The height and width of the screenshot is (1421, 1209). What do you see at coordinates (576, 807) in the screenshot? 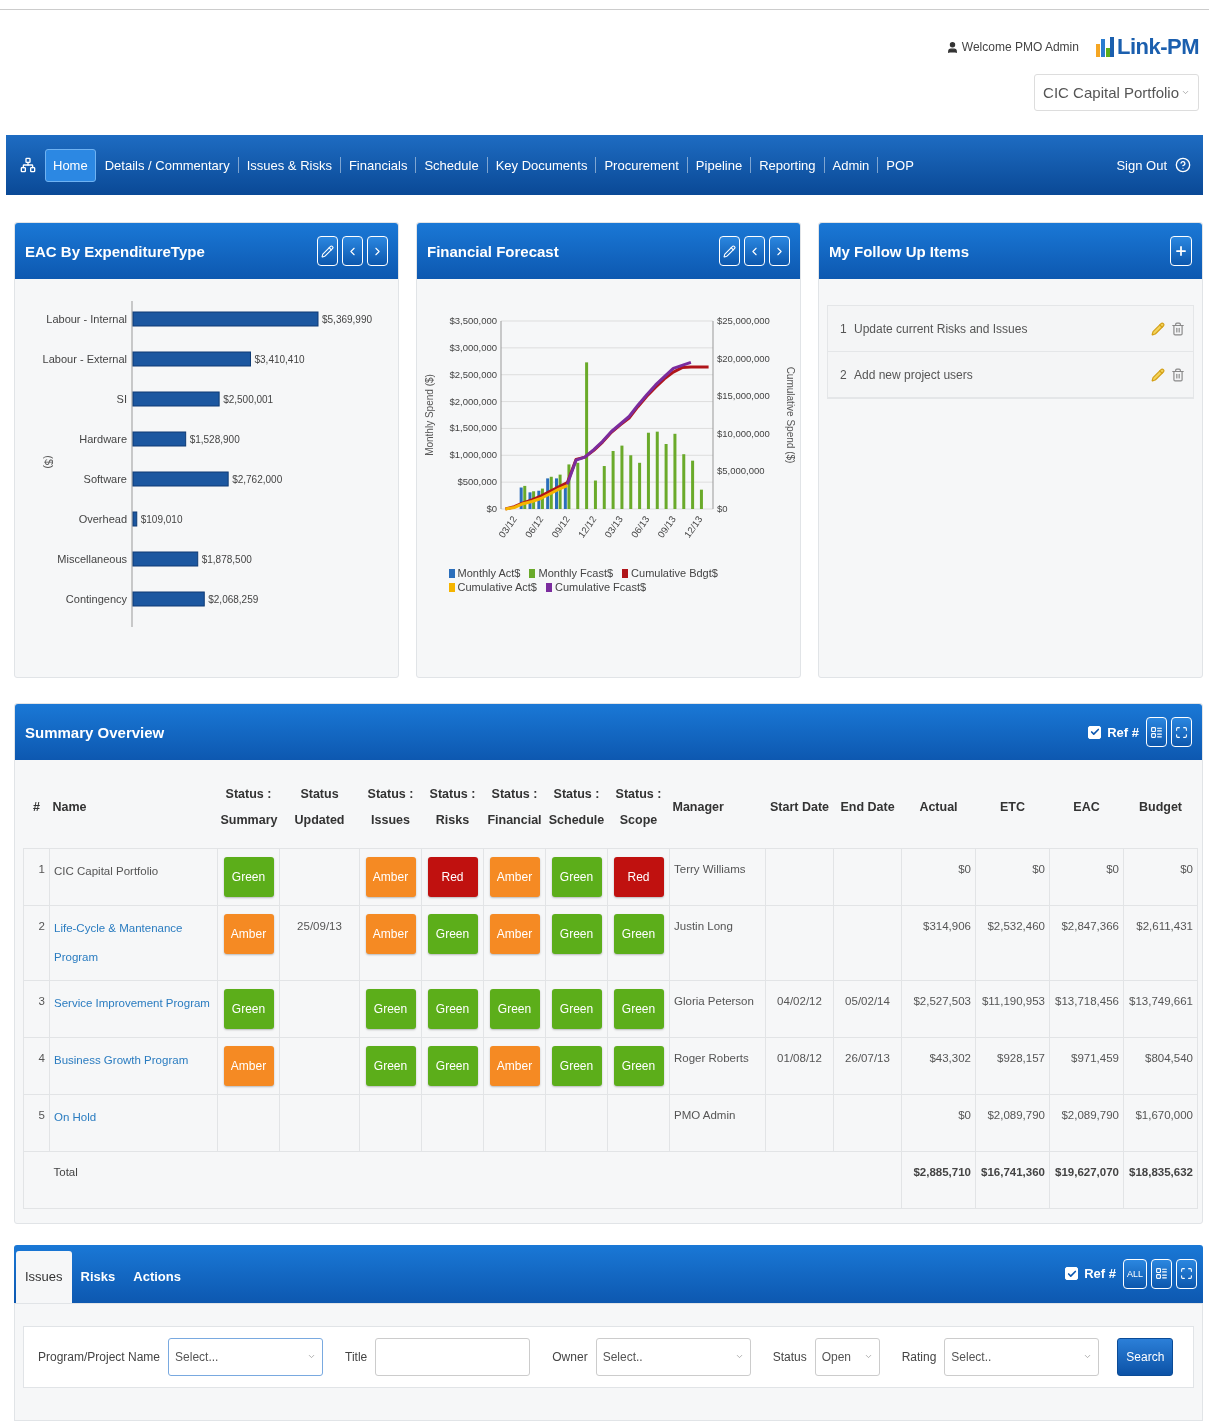
I see `column-header: Status : Schedule` at bounding box center [576, 807].